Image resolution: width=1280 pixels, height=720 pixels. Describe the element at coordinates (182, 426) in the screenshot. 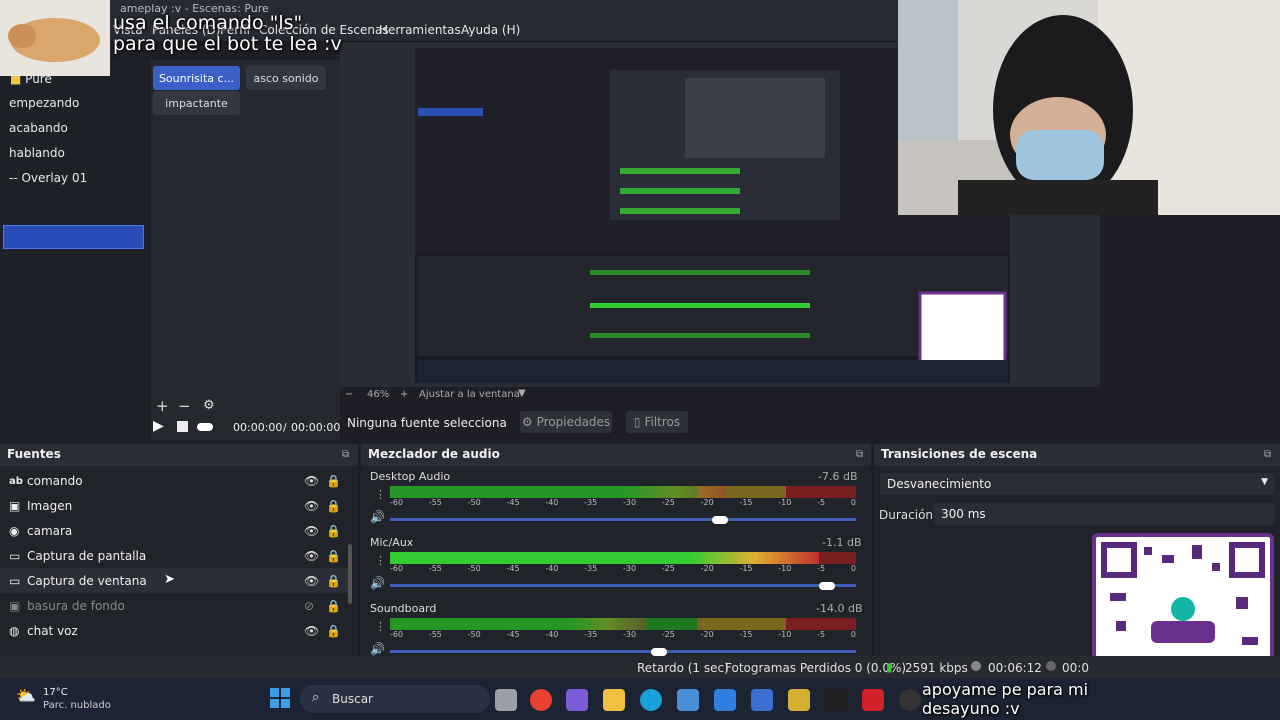

I see `stop-icon` at that location.